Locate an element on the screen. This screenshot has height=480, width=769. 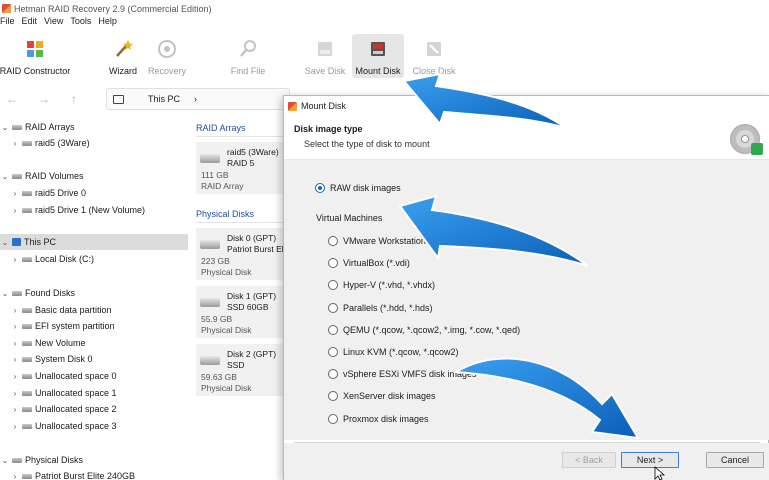
cd-disk-icon is located at coordinates (746, 139).